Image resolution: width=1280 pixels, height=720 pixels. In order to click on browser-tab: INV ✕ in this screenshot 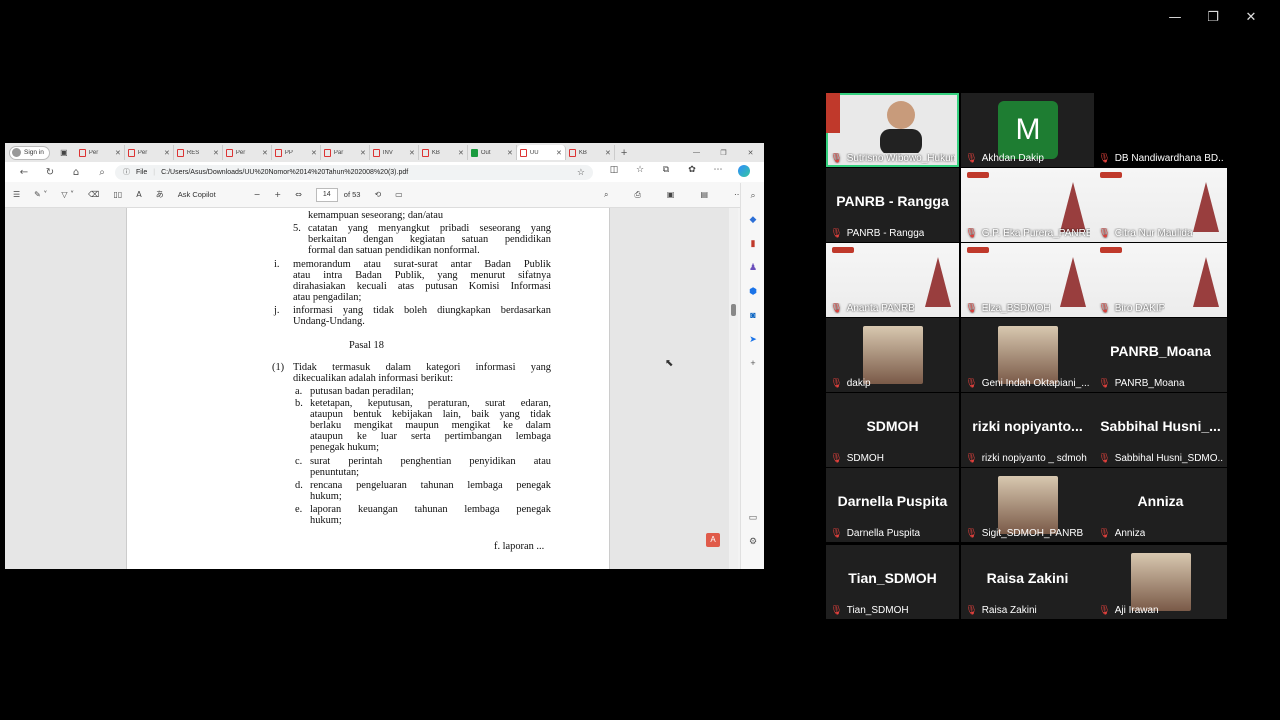, I will do `click(394, 152)`.